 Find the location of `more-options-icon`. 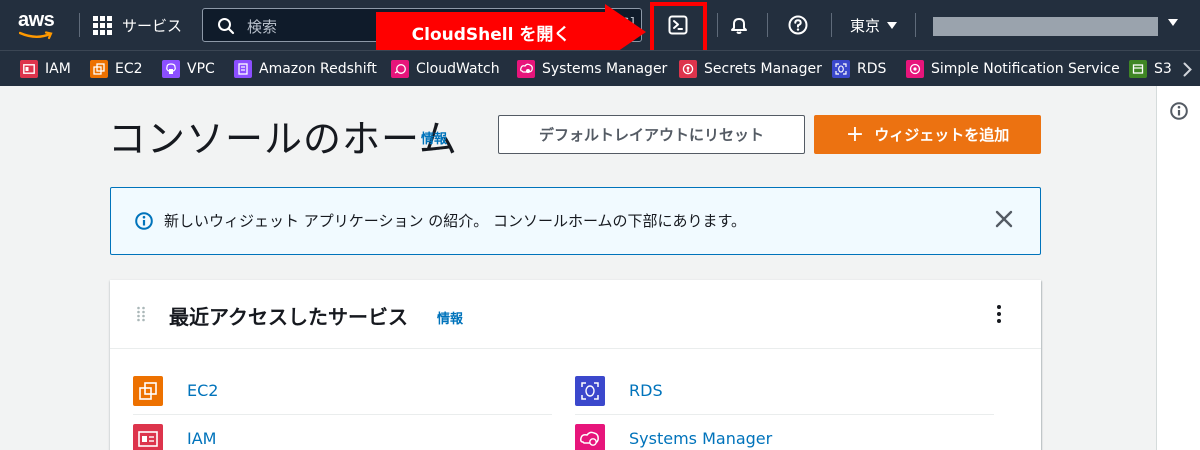

more-options-icon is located at coordinates (999, 314).